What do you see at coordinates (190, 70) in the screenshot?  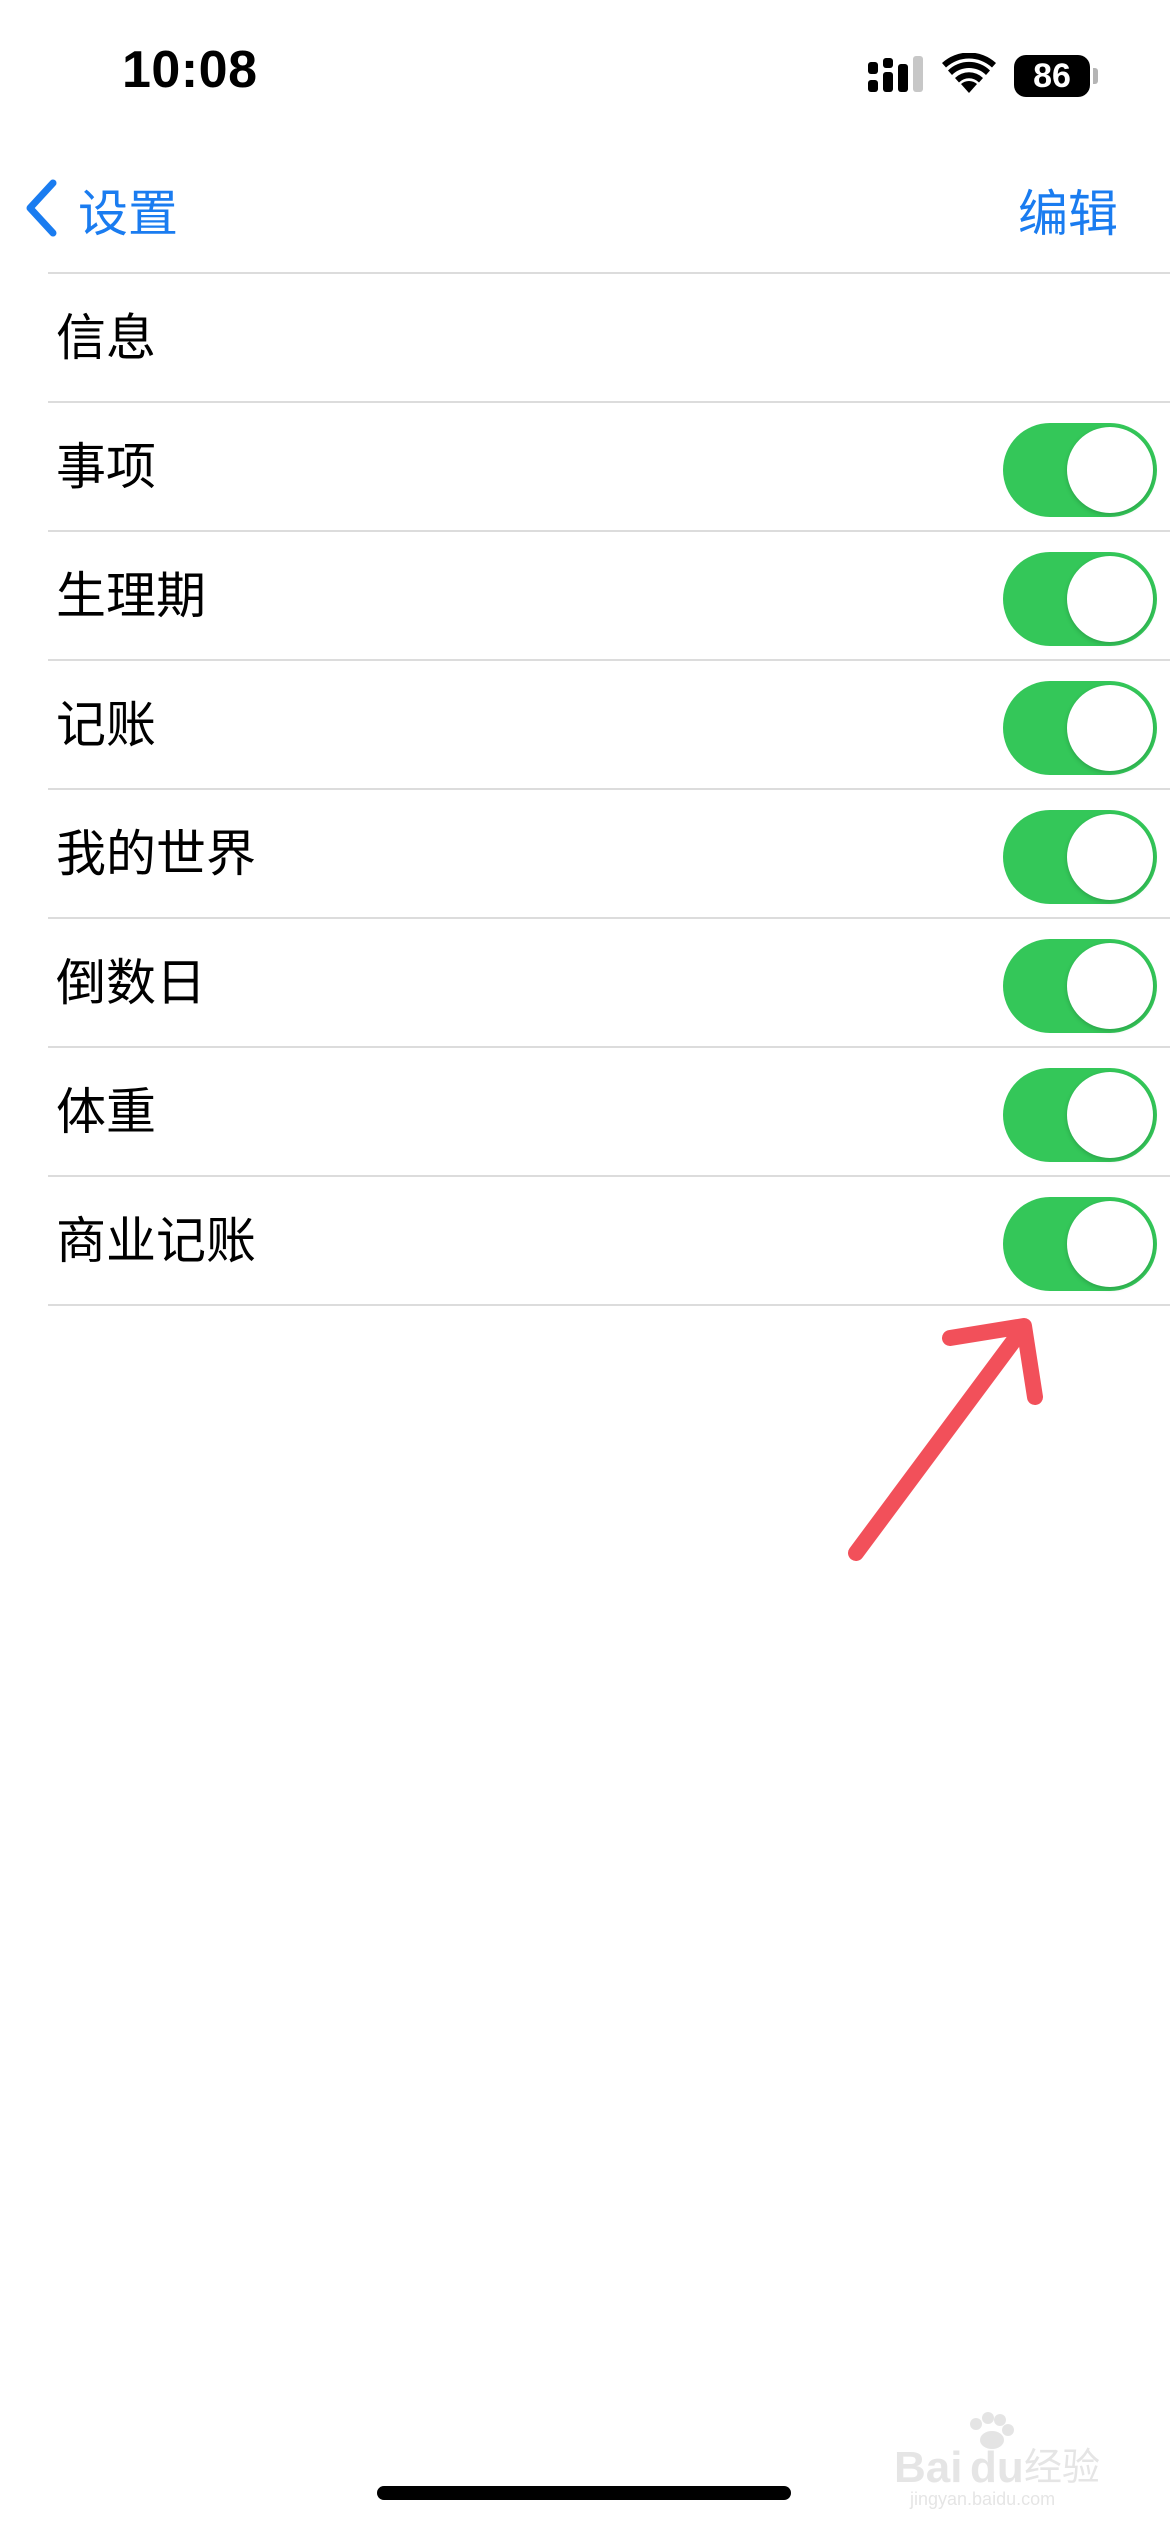 I see `status-time: 10:08` at bounding box center [190, 70].